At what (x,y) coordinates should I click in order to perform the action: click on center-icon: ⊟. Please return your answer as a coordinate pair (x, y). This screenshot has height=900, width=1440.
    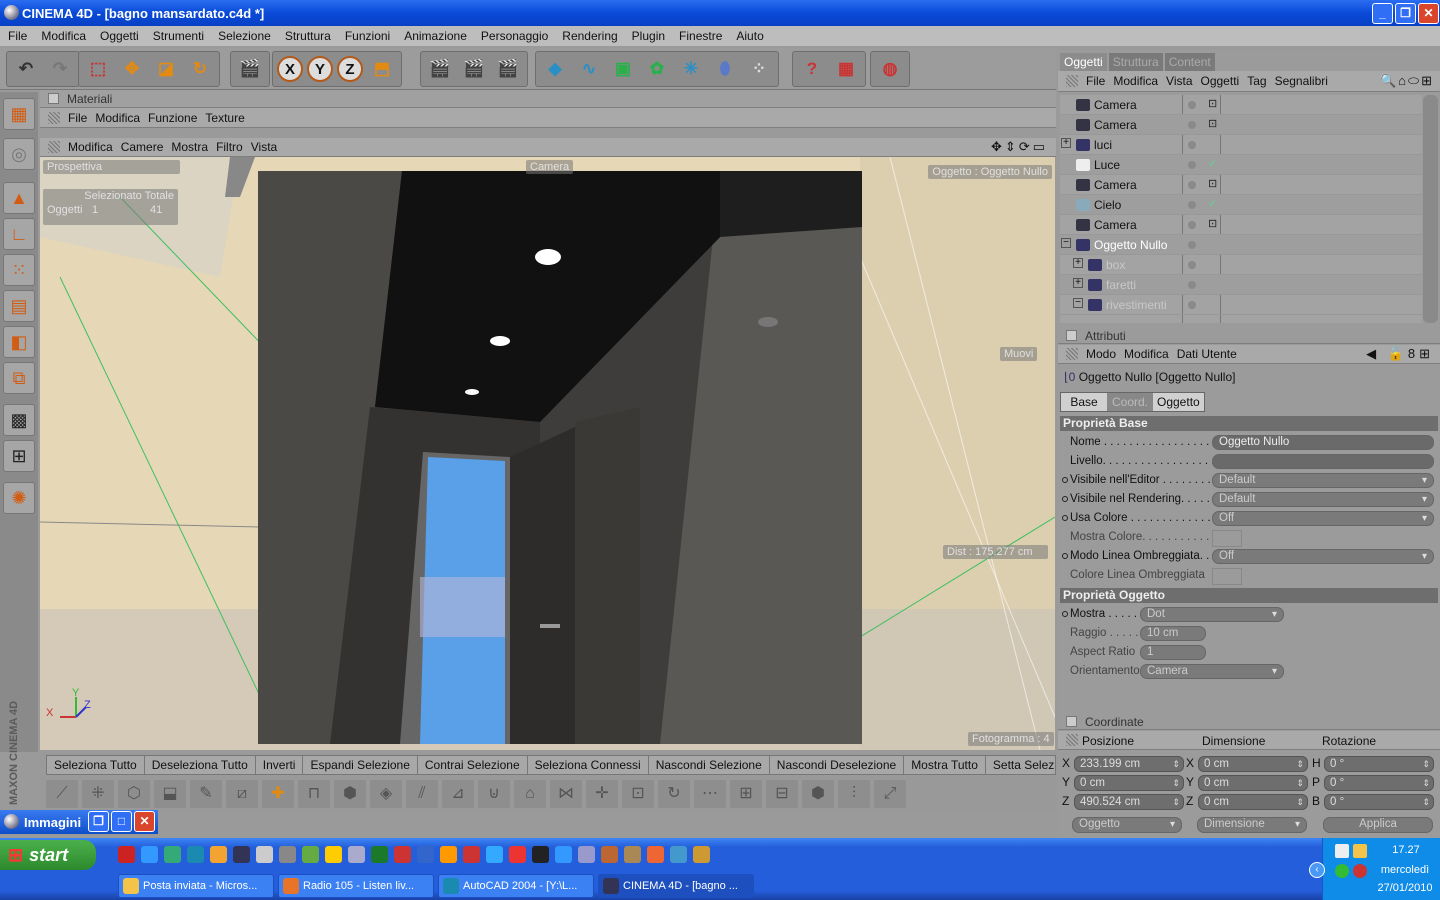
    Looking at the image, I should click on (782, 794).